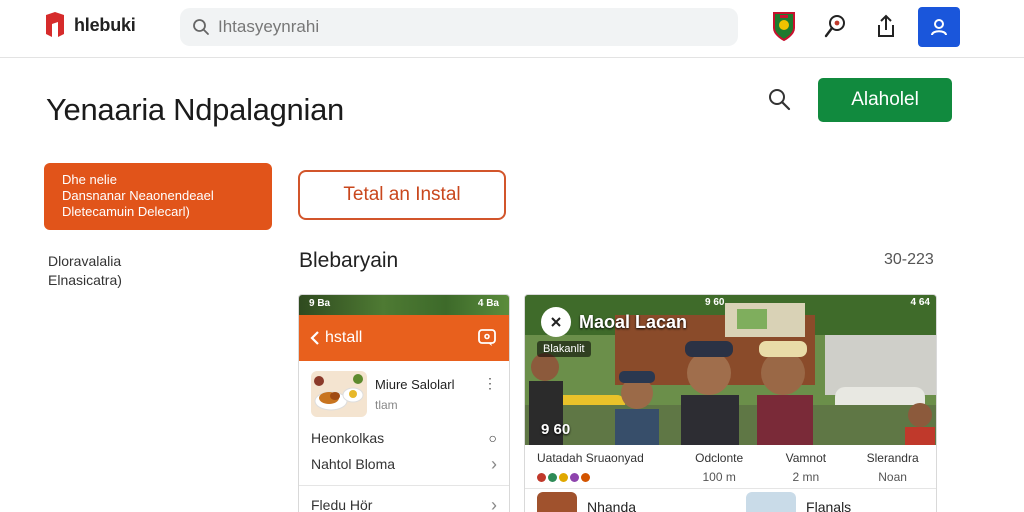 The height and width of the screenshot is (512, 1024). What do you see at coordinates (268, 27) in the screenshot?
I see `search-input: Ihtasyeynrahi` at bounding box center [268, 27].